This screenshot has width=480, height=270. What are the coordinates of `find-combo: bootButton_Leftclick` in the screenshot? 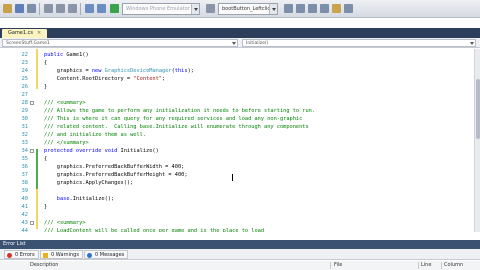 It's located at (248, 9).